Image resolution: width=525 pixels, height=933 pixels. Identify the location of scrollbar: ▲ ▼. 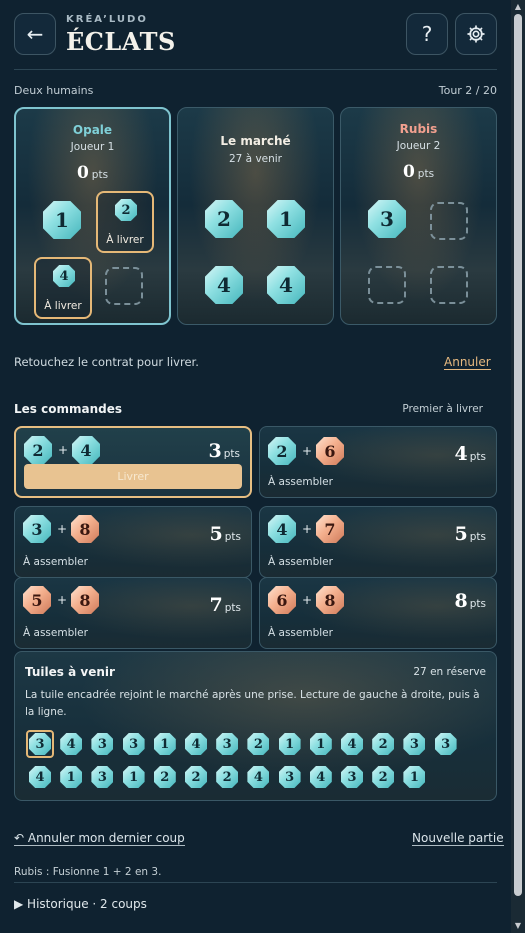
(518, 466).